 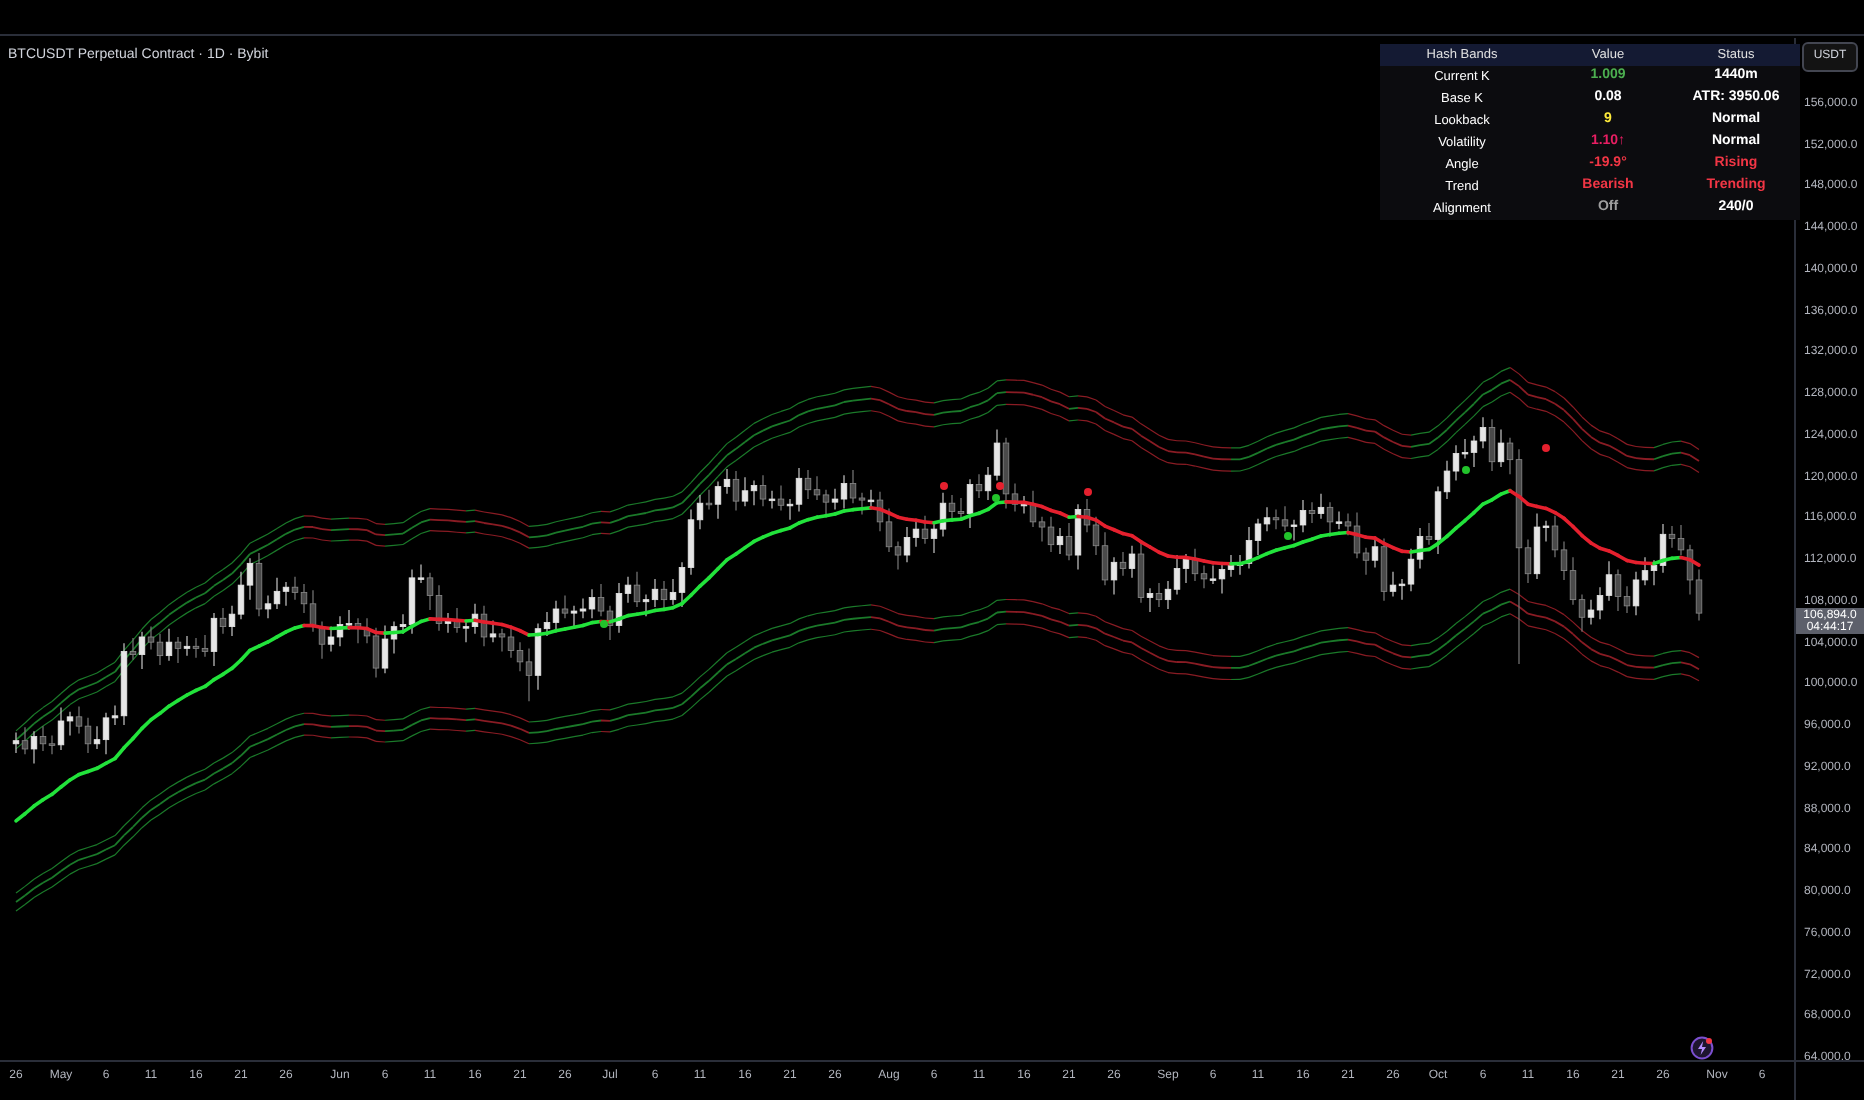 What do you see at coordinates (1702, 1048) in the screenshot?
I see `lightning-icon` at bounding box center [1702, 1048].